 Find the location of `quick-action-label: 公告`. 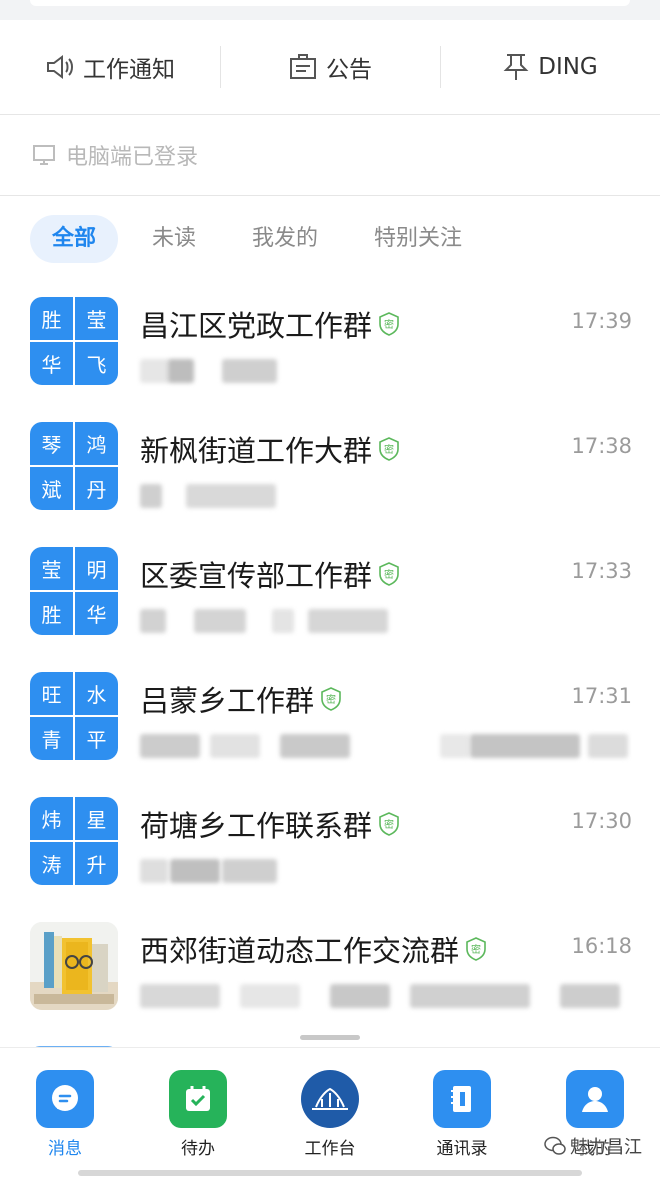

quick-action-label: 公告 is located at coordinates (349, 70).